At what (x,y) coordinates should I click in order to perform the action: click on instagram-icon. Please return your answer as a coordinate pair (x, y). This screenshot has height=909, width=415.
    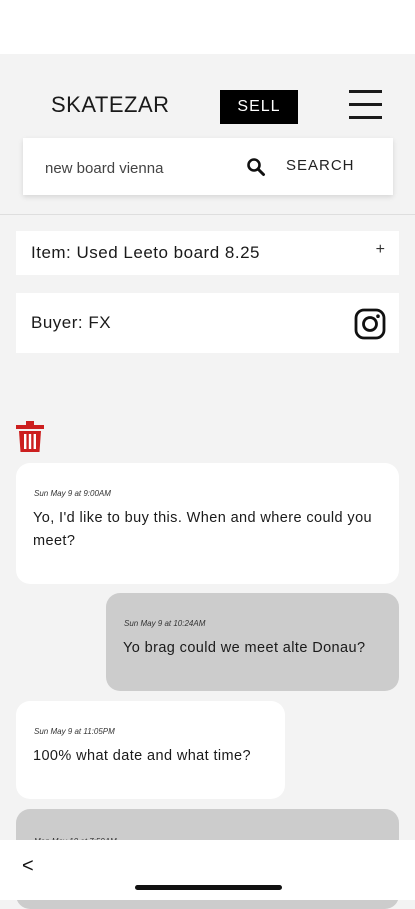
    Looking at the image, I should click on (370, 324).